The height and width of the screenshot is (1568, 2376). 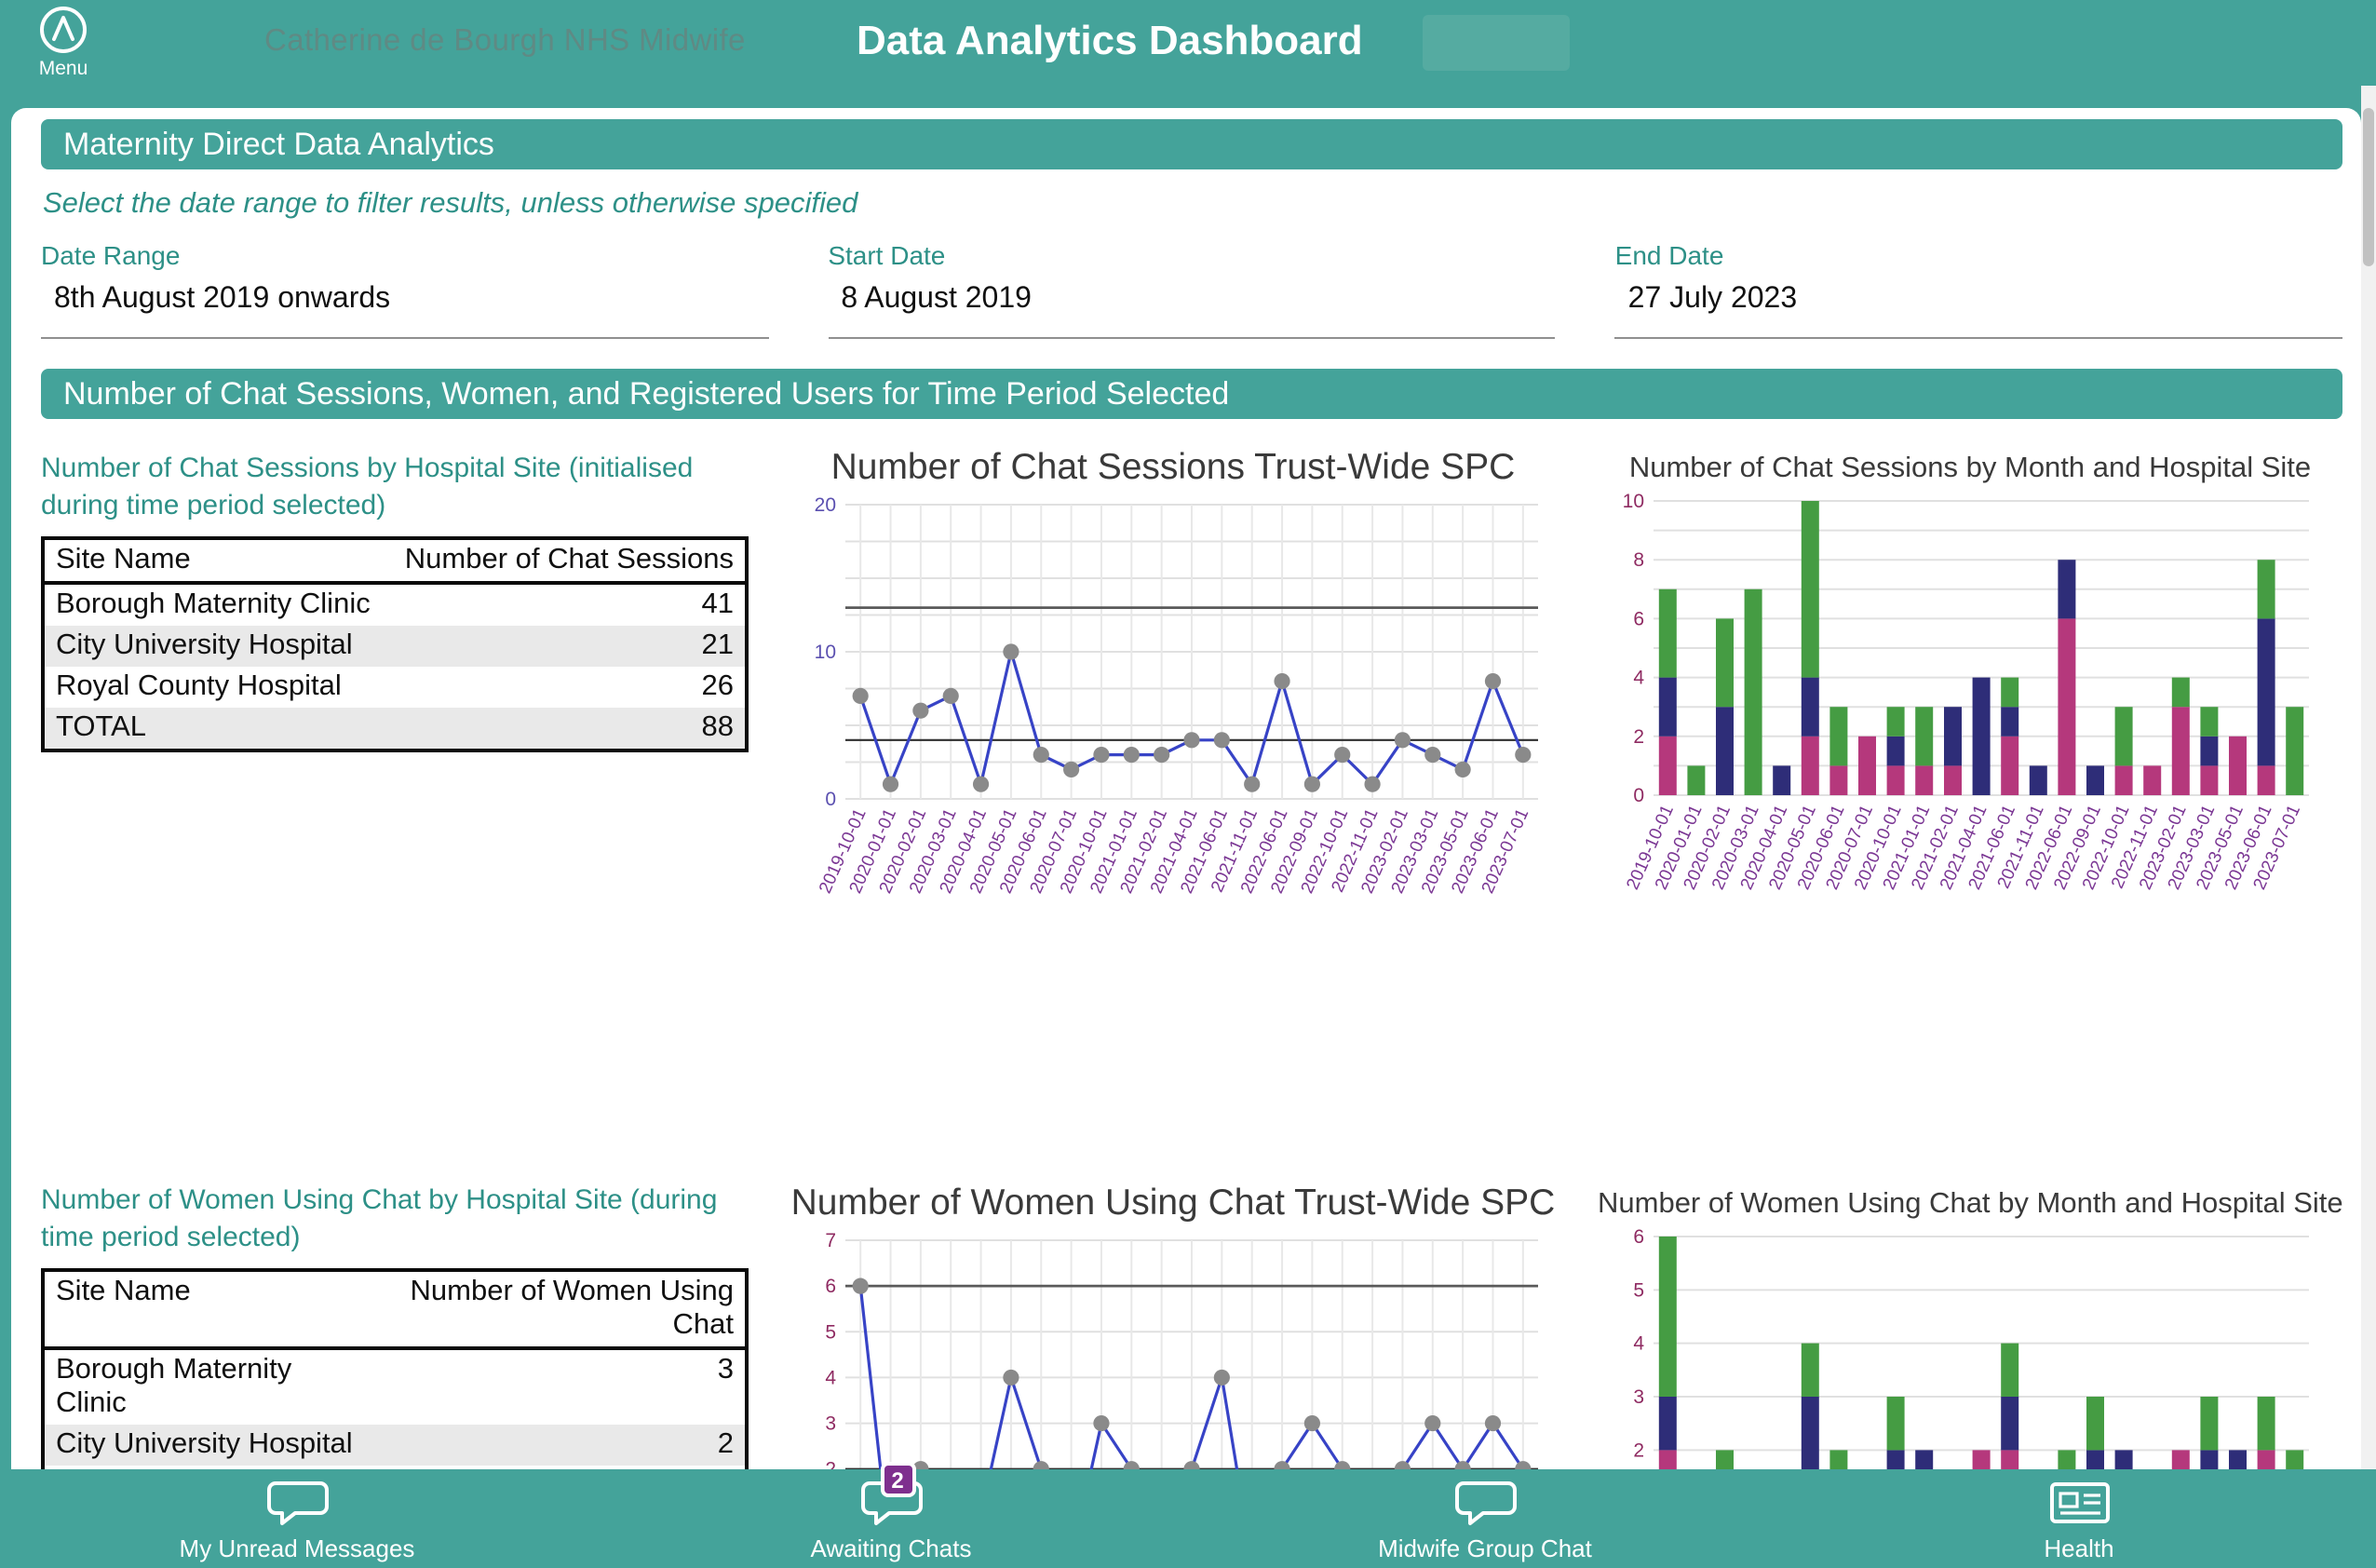 What do you see at coordinates (1198, 300) in the screenshot?
I see `start-date-value: 8 August 2019` at bounding box center [1198, 300].